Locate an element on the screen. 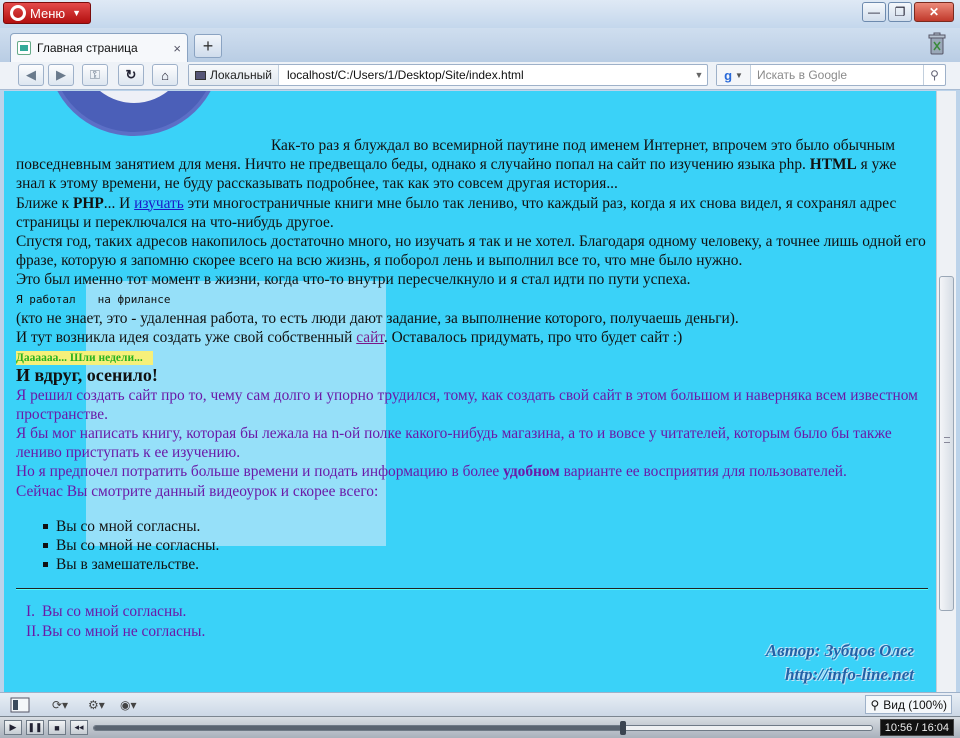  minimize-button: — is located at coordinates (874, 12).